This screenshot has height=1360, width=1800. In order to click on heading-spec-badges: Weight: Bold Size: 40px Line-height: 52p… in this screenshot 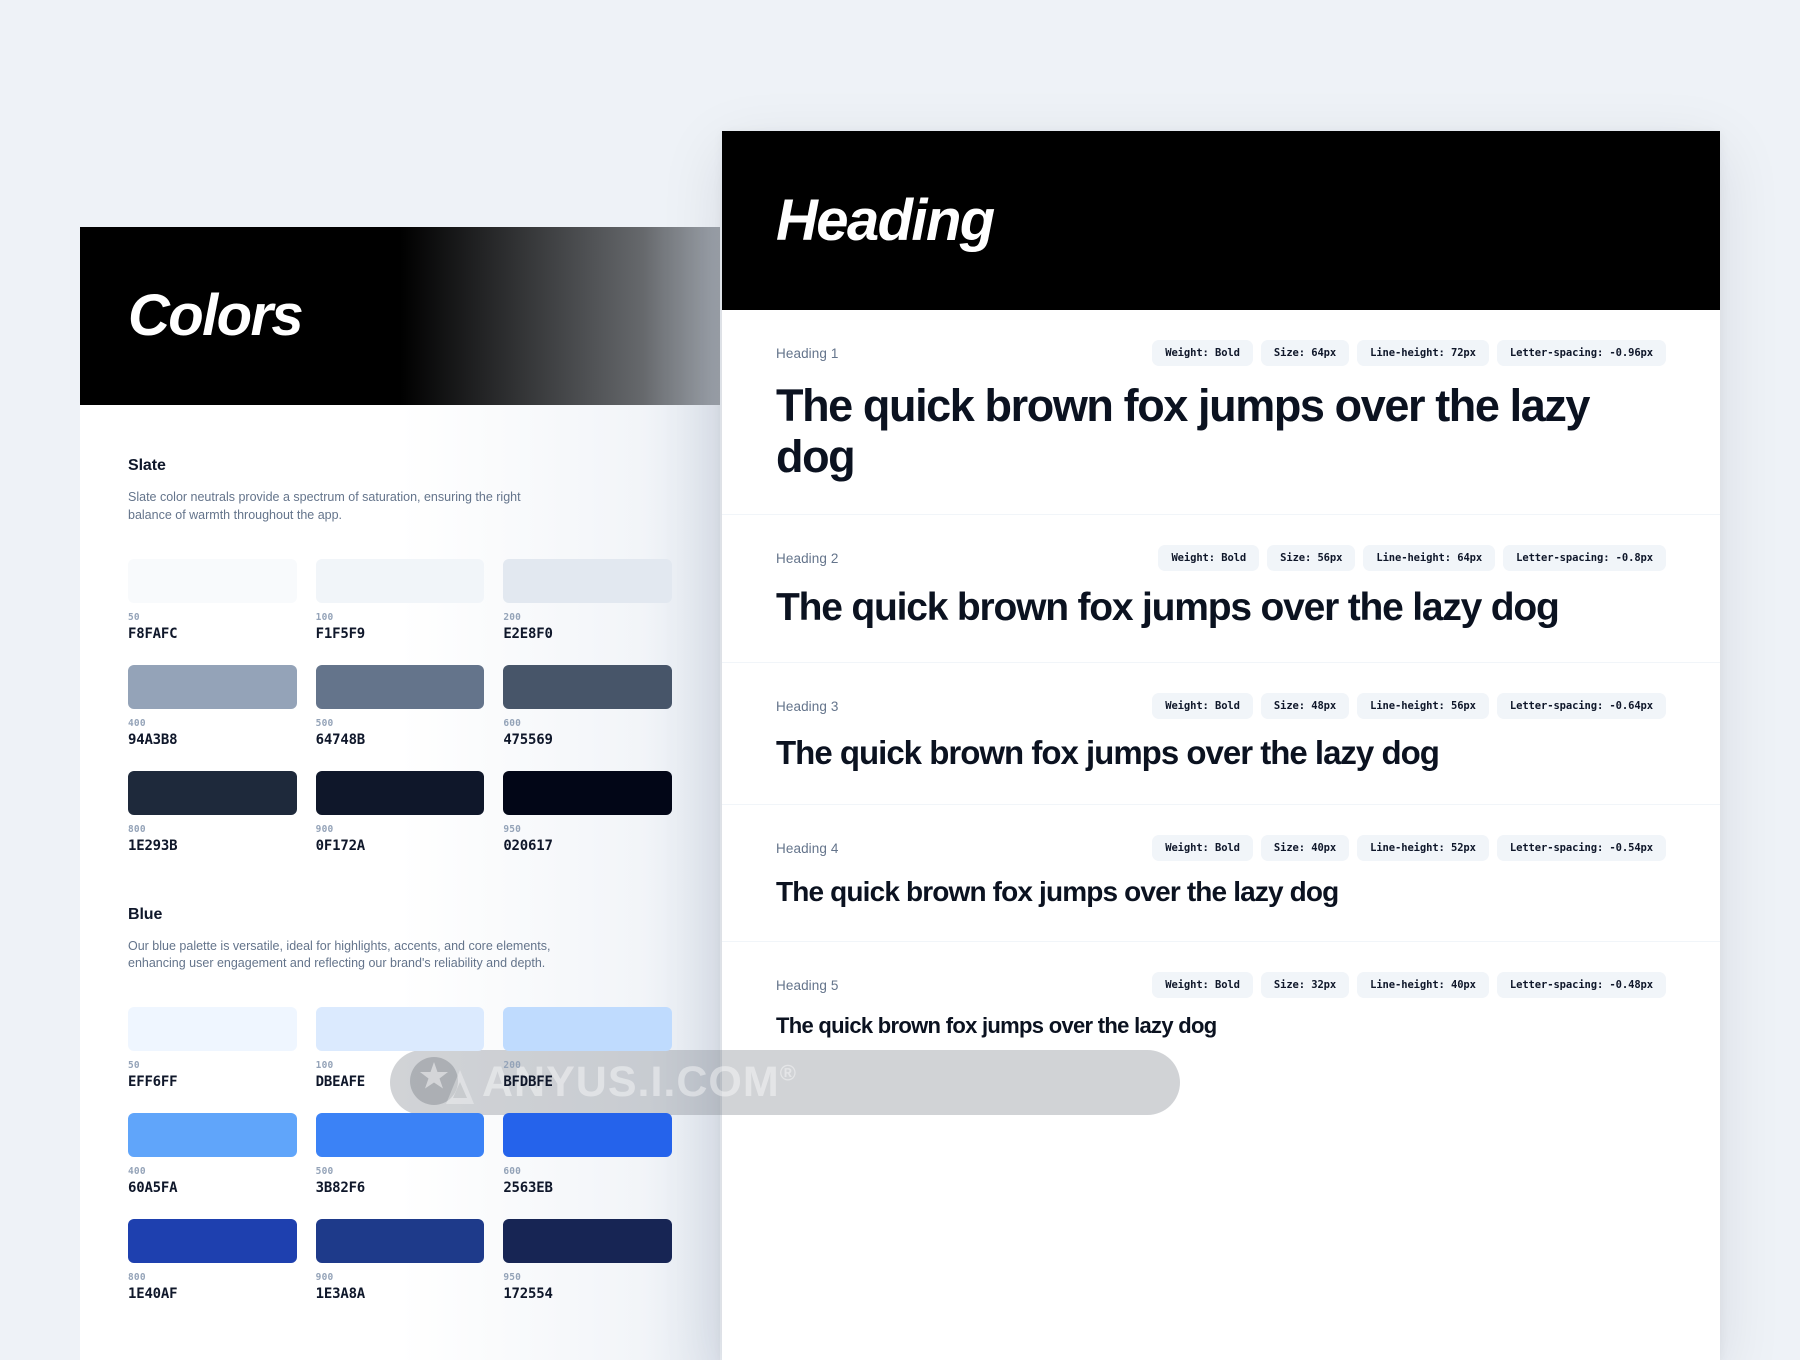, I will do `click(1409, 848)`.